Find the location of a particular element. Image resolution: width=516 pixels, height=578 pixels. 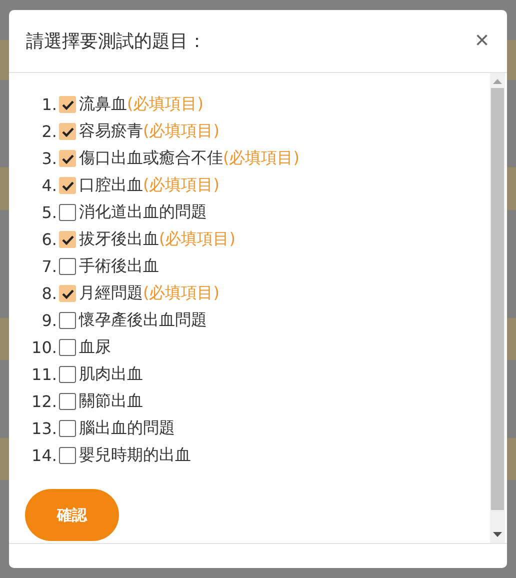

dialog-title: 請選擇要測試的題目： is located at coordinates (116, 41).